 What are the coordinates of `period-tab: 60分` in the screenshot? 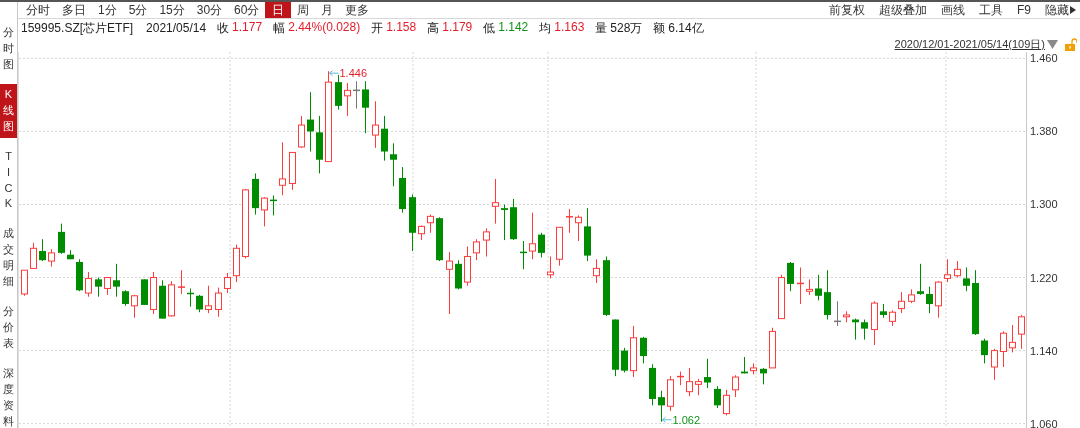 It's located at (247, 10).